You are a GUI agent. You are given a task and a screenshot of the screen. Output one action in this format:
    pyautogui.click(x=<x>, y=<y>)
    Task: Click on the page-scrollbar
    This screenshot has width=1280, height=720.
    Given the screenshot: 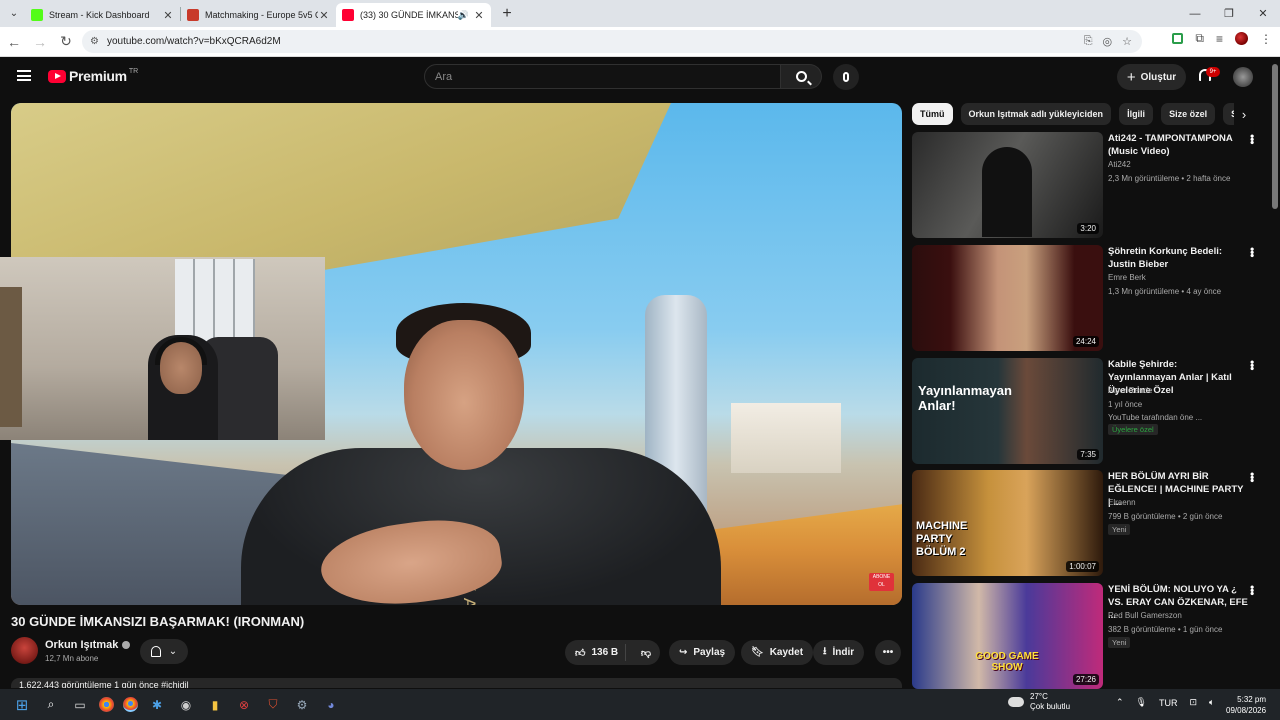 What is the action you would take?
    pyautogui.click(x=1275, y=136)
    